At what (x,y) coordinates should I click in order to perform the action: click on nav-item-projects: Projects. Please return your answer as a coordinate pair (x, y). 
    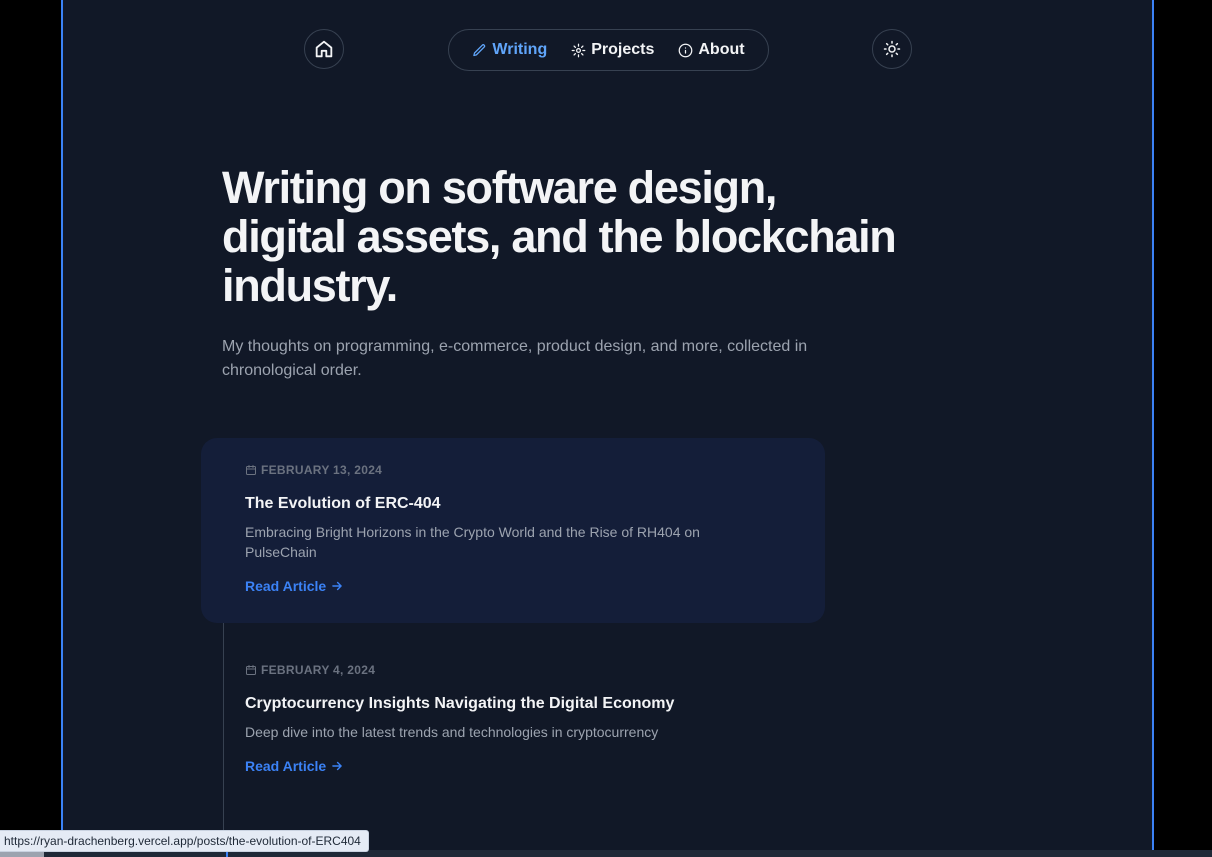
    Looking at the image, I should click on (612, 50).